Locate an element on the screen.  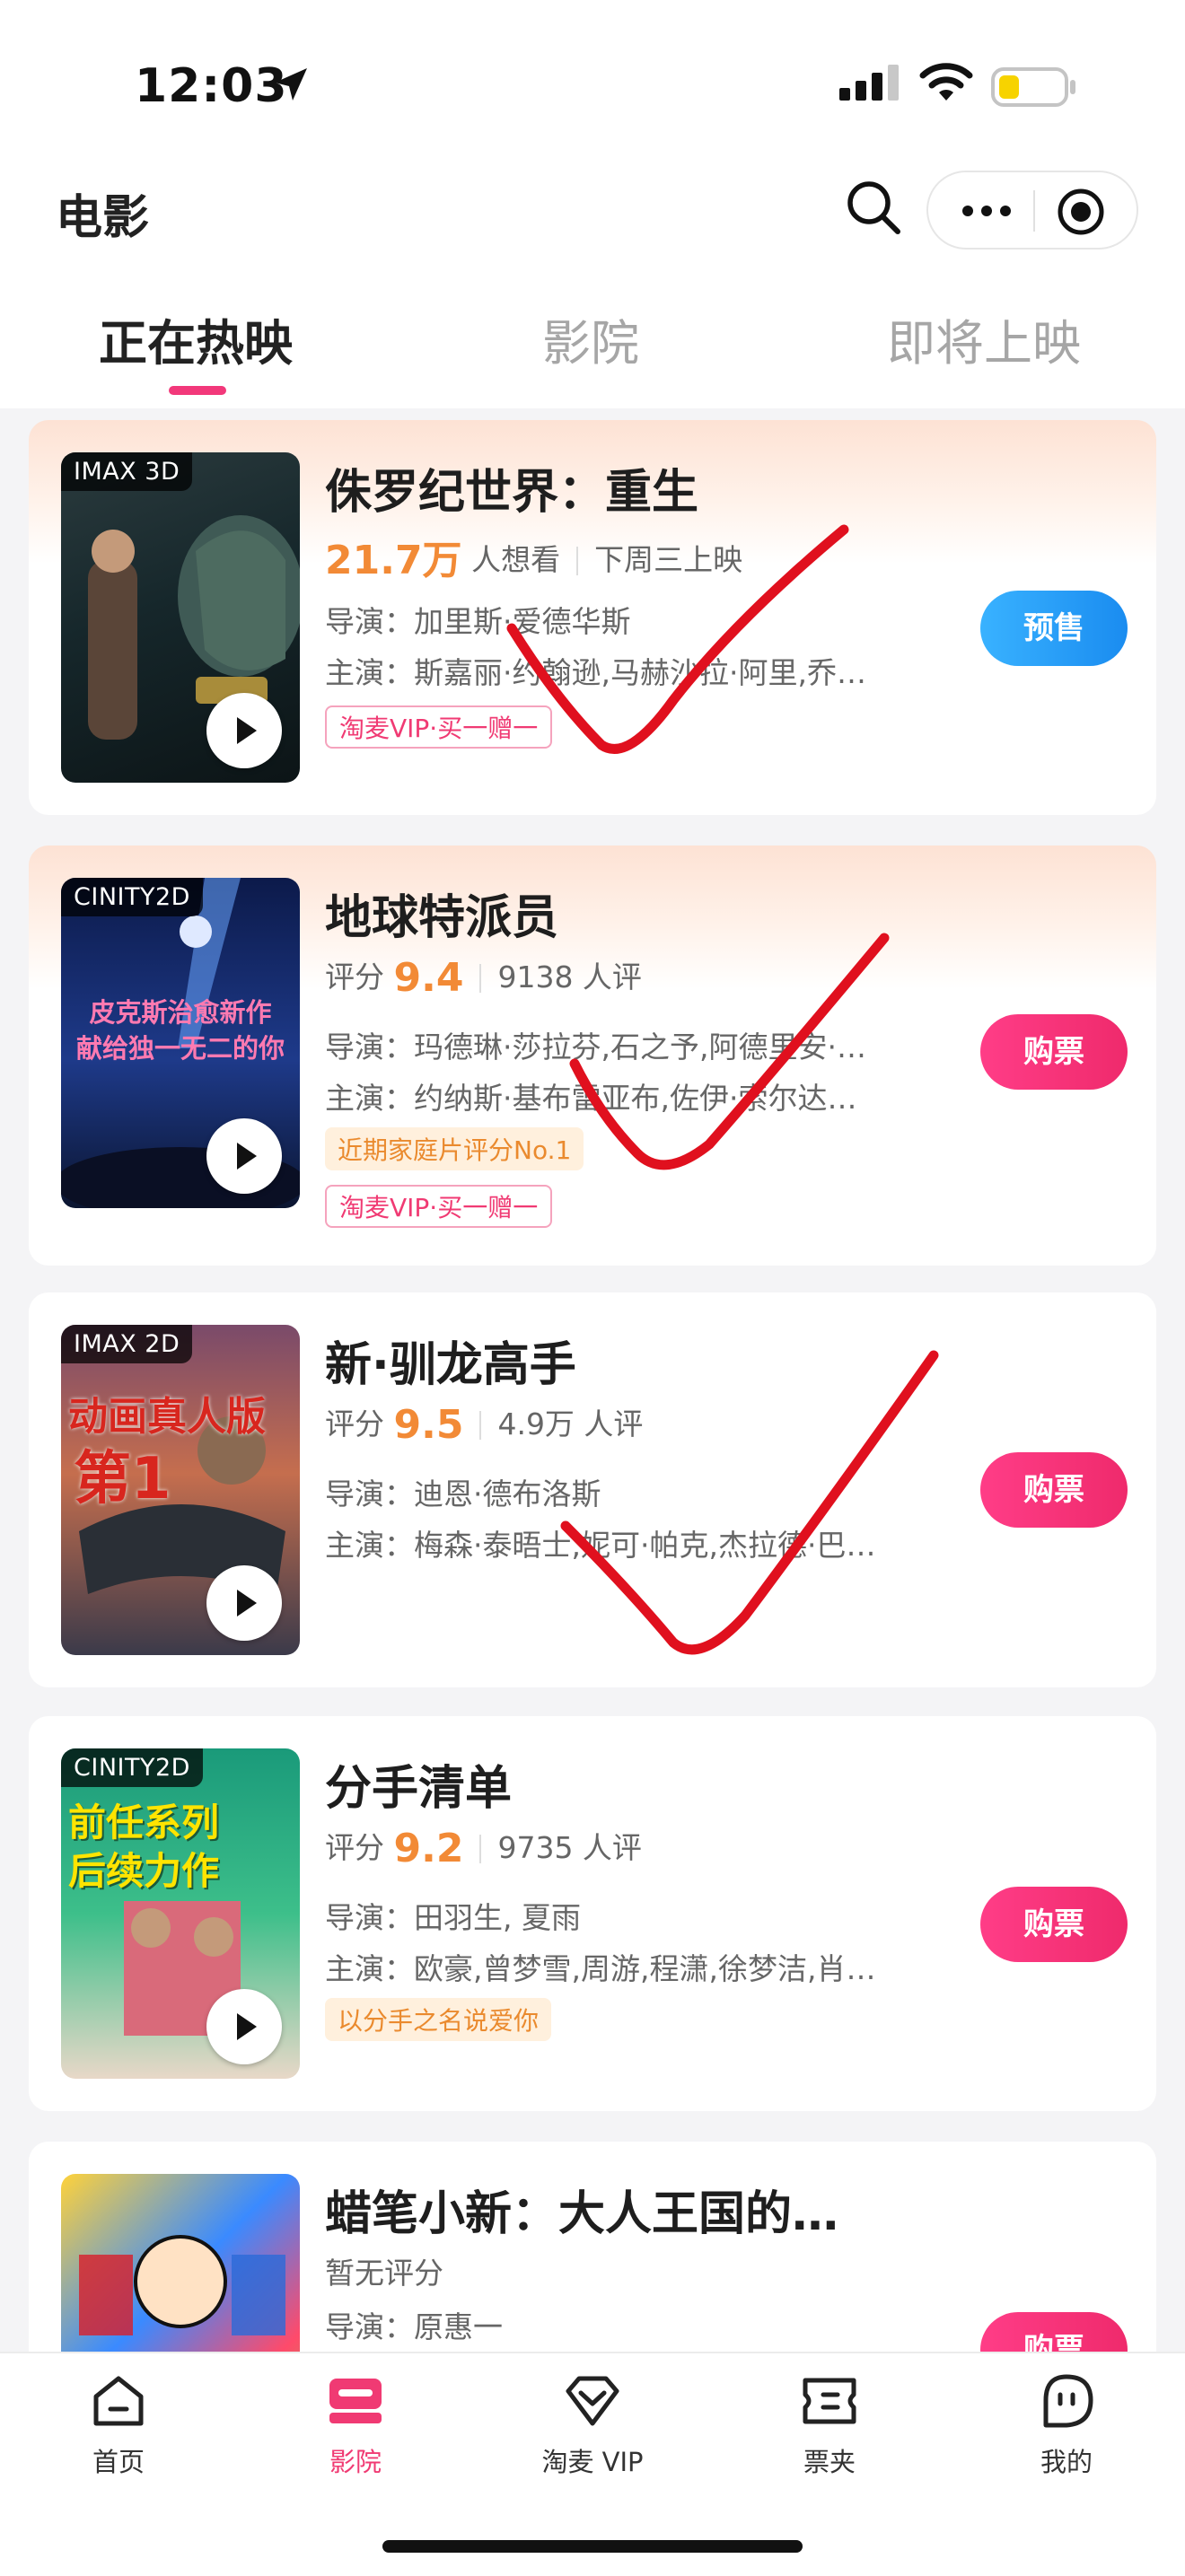
nav-home: 首页 is located at coordinates (118, 2424).